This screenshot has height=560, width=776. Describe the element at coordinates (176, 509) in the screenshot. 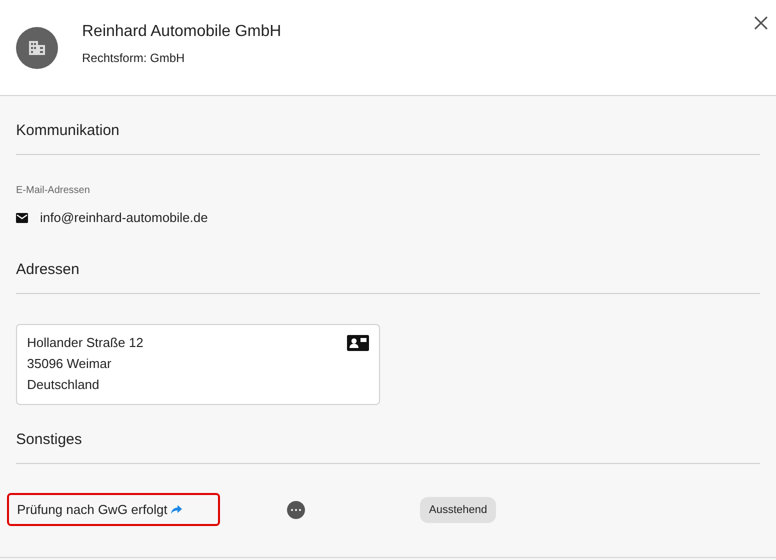

I see `share-arrow-icon` at that location.